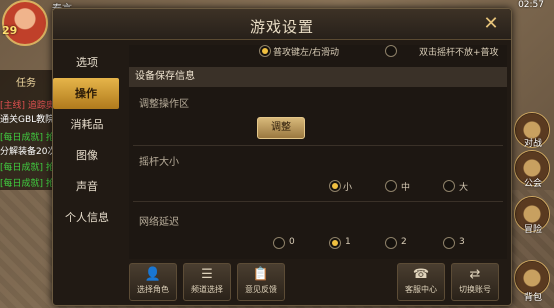 This screenshot has width=554, height=308. What do you see at coordinates (207, 289) in the screenshot?
I see `channel-select-label: 频道选择` at bounding box center [207, 289].